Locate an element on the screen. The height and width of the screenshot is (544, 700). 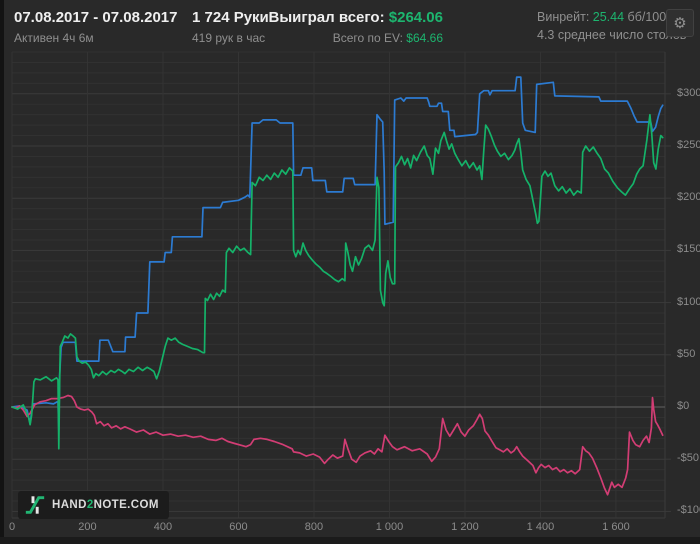
y-axis-tick-label: $100 is located at coordinates (688, 301).